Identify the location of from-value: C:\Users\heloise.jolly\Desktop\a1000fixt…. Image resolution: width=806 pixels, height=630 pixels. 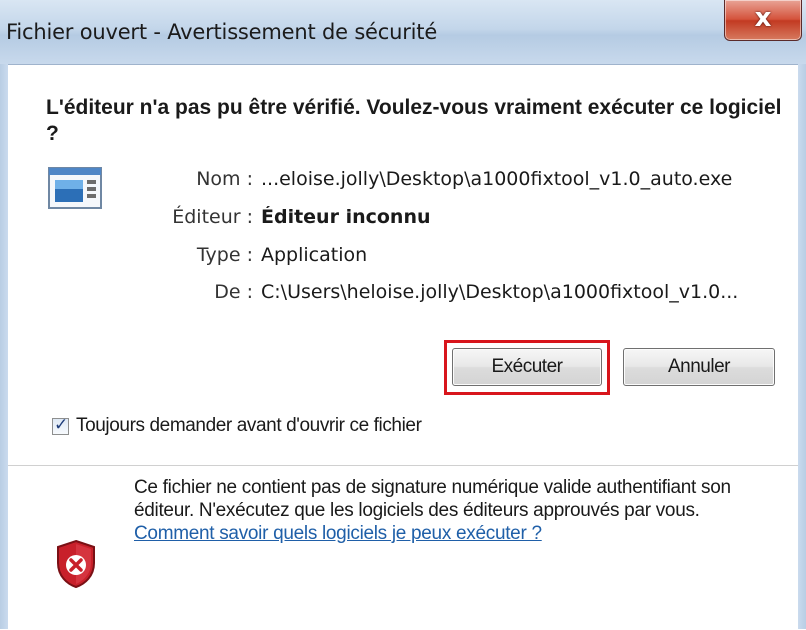
(500, 292).